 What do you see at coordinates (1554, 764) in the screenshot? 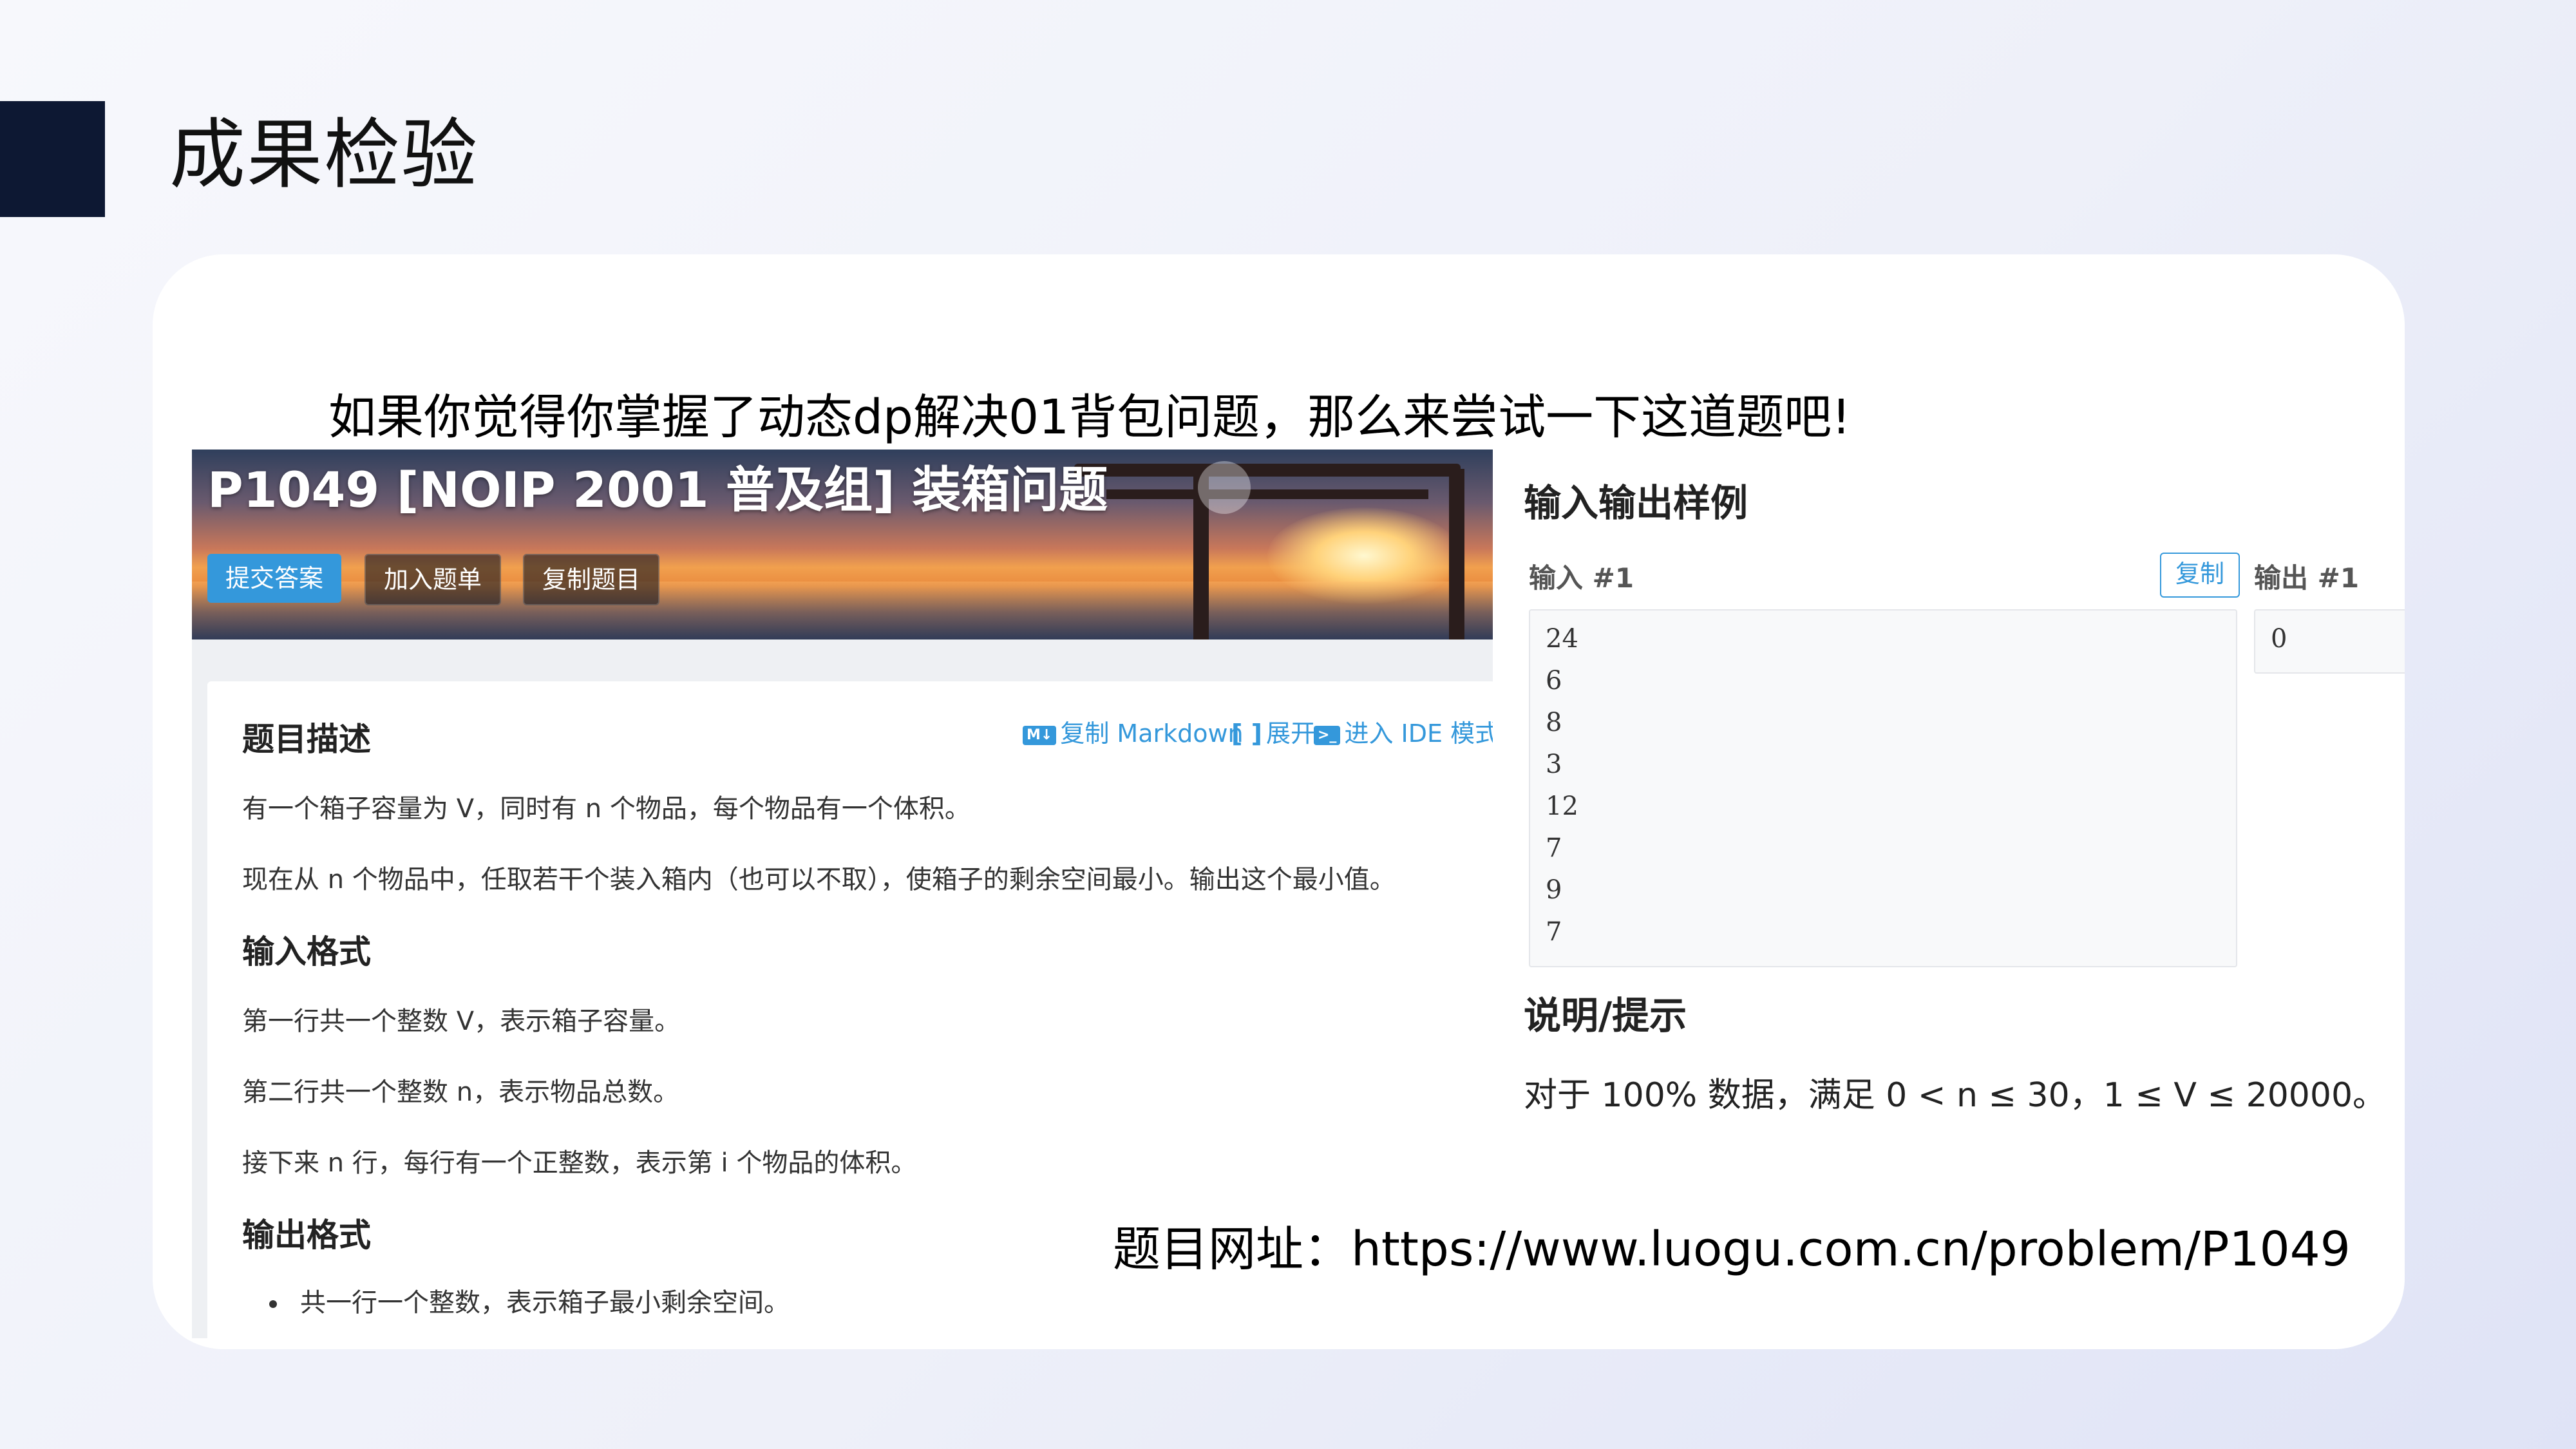
I see `input-sample-line: 3` at bounding box center [1554, 764].